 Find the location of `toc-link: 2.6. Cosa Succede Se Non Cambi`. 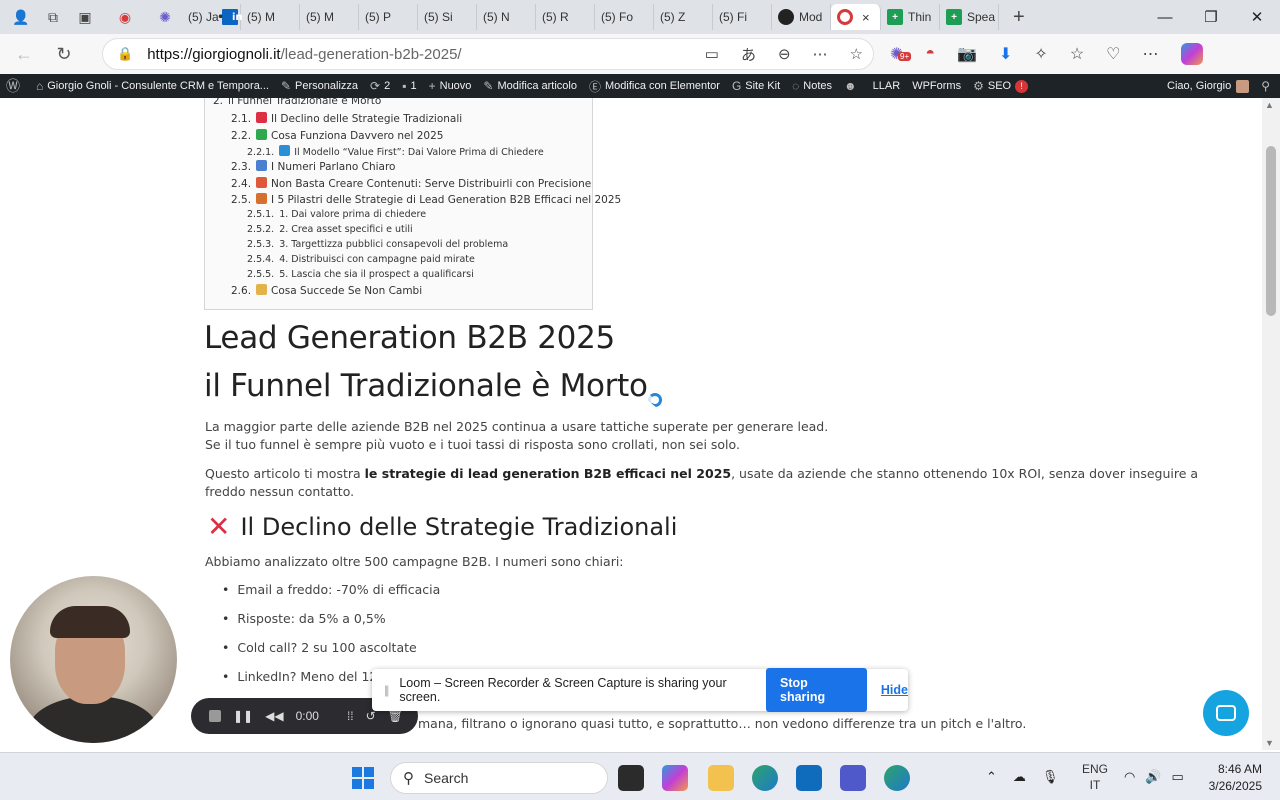

toc-link: 2.6. Cosa Succede Se Non Cambi is located at coordinates (326, 290).